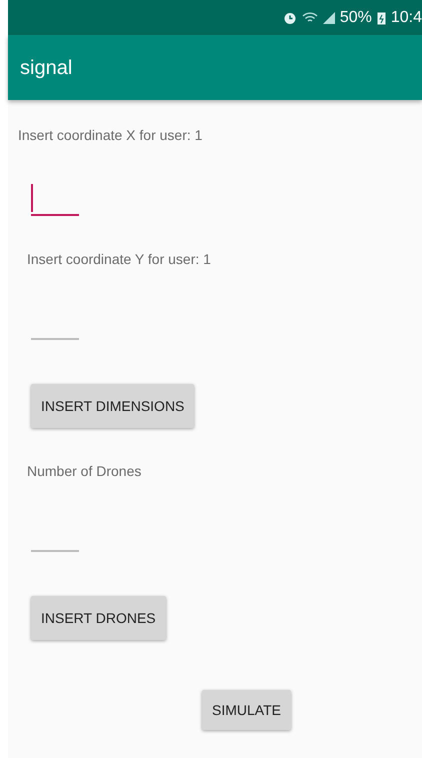  I want to click on field-label: Insert coordinate X for user: 1, so click(110, 135).